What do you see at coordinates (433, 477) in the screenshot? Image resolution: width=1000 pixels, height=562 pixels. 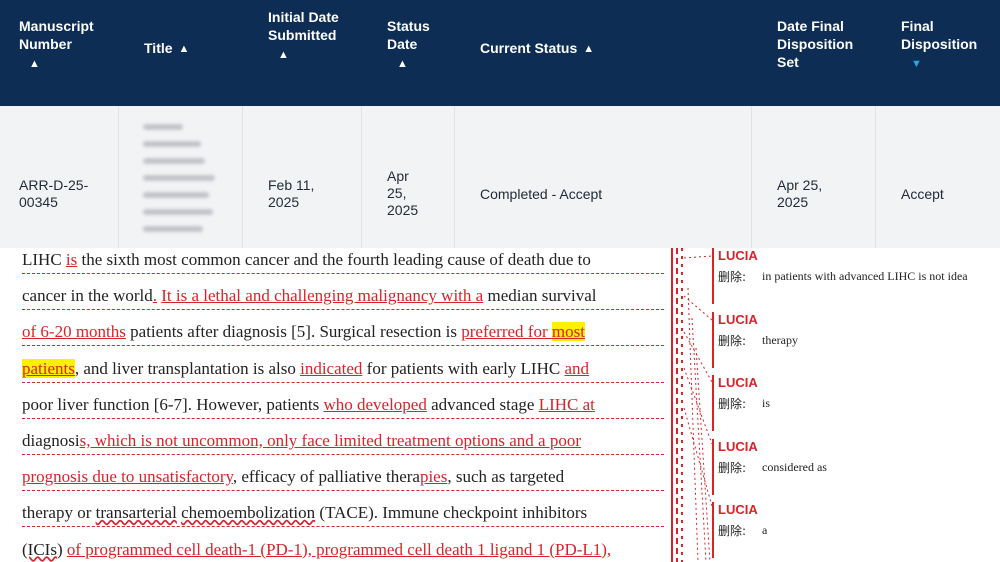 I see `inserted-text: pies` at bounding box center [433, 477].